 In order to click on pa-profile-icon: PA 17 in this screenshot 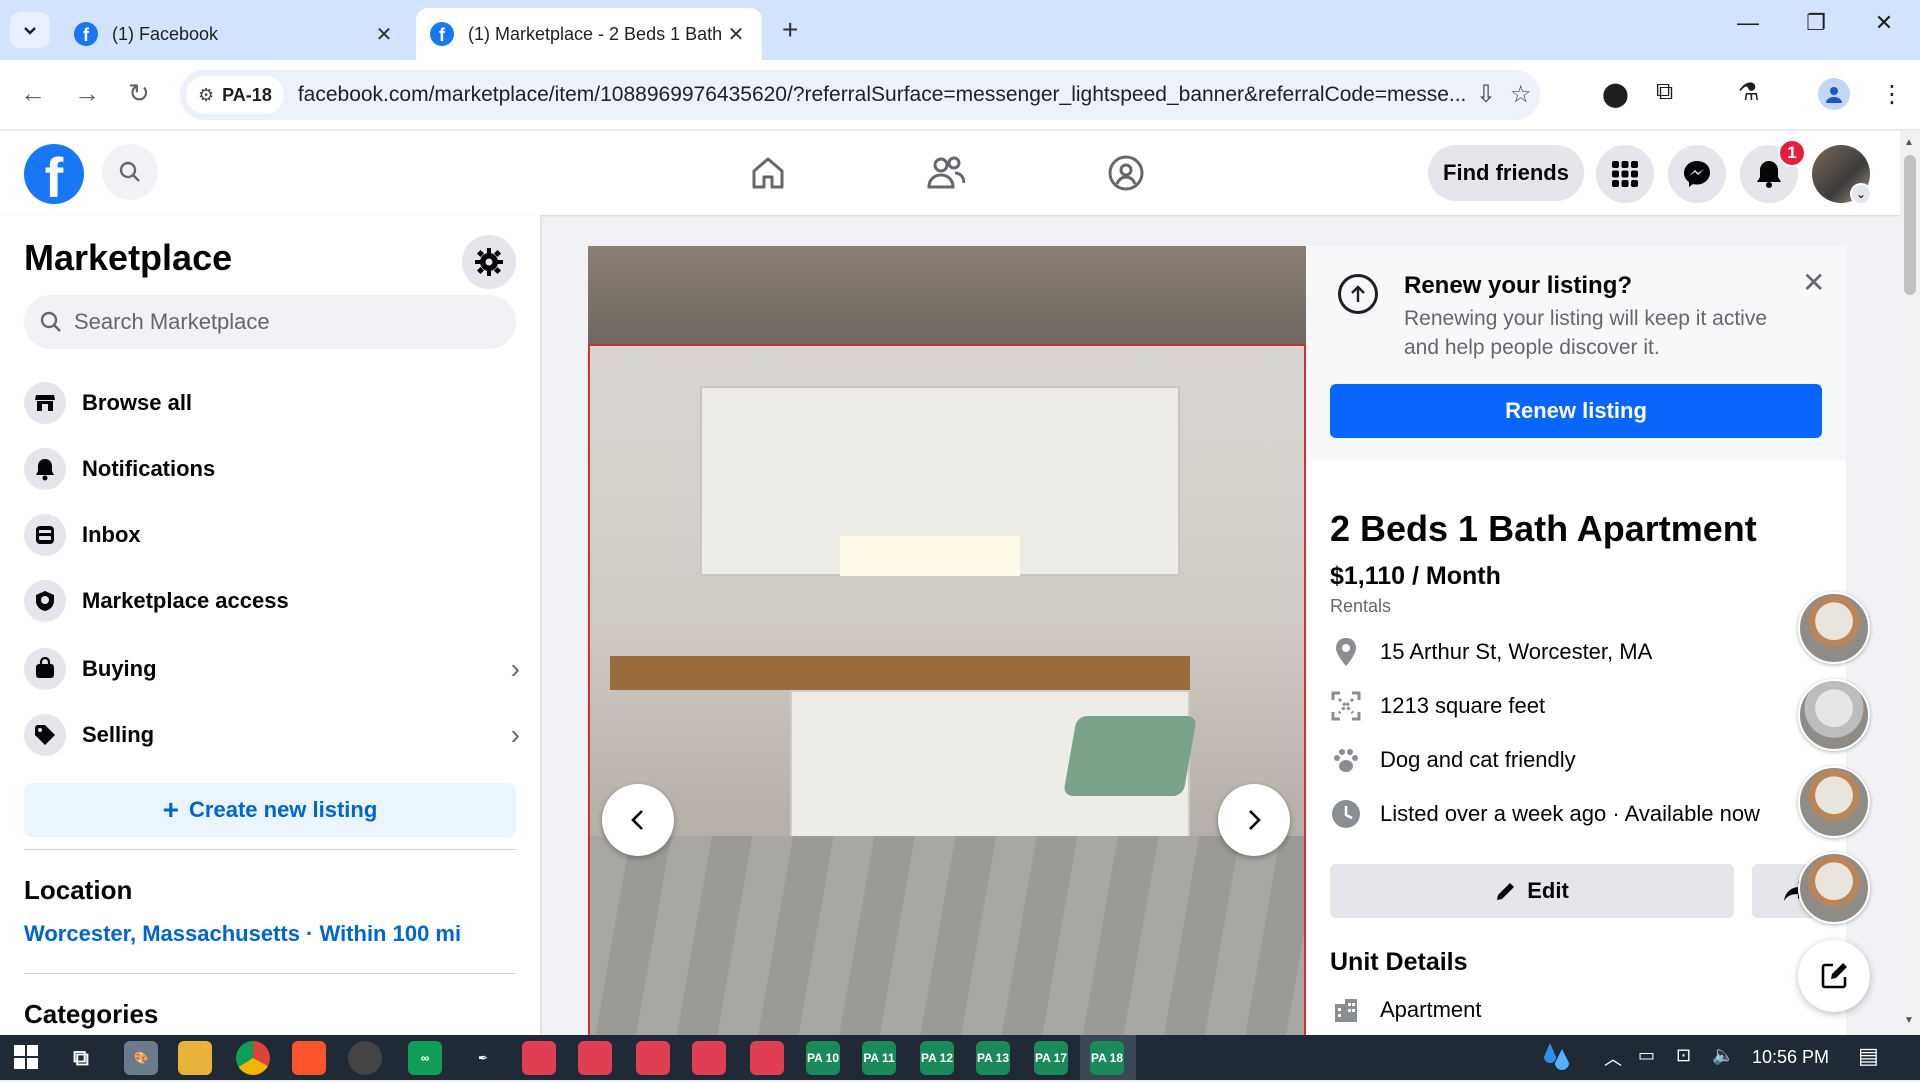, I will do `click(1051, 1058)`.